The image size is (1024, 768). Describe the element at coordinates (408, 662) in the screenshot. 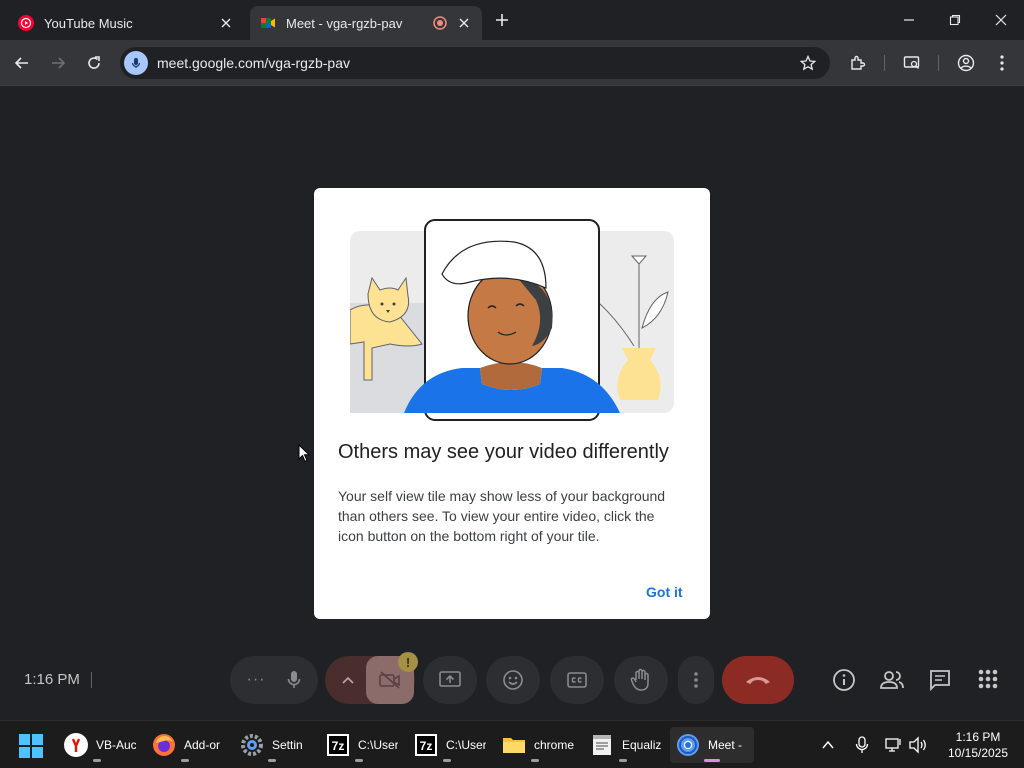

I see `warning-badge-icon: !` at that location.